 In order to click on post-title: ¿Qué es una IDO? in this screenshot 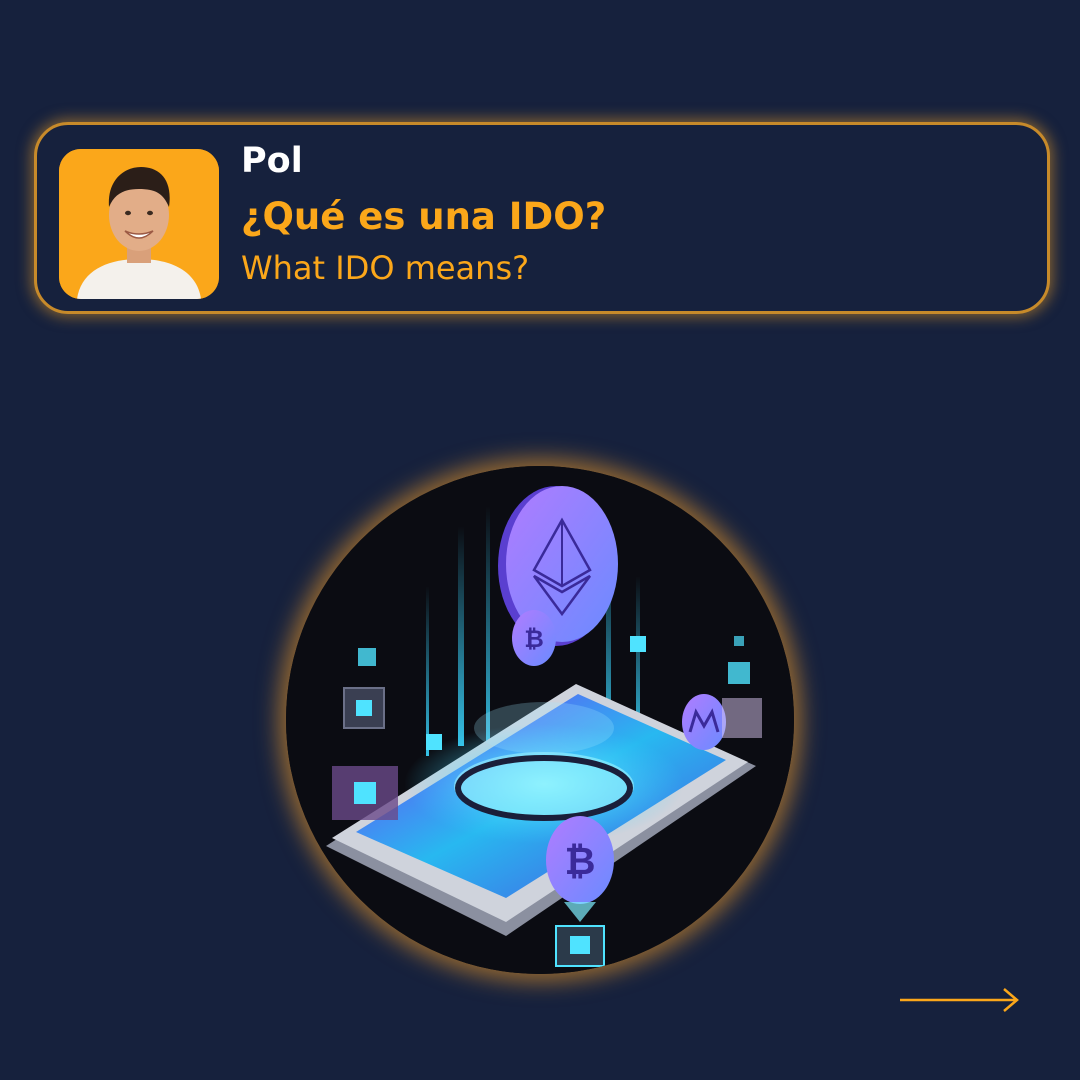, I will do `click(424, 216)`.